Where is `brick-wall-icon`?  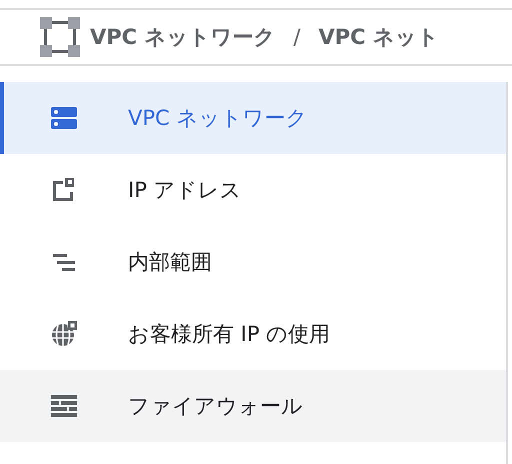 brick-wall-icon is located at coordinates (64, 406).